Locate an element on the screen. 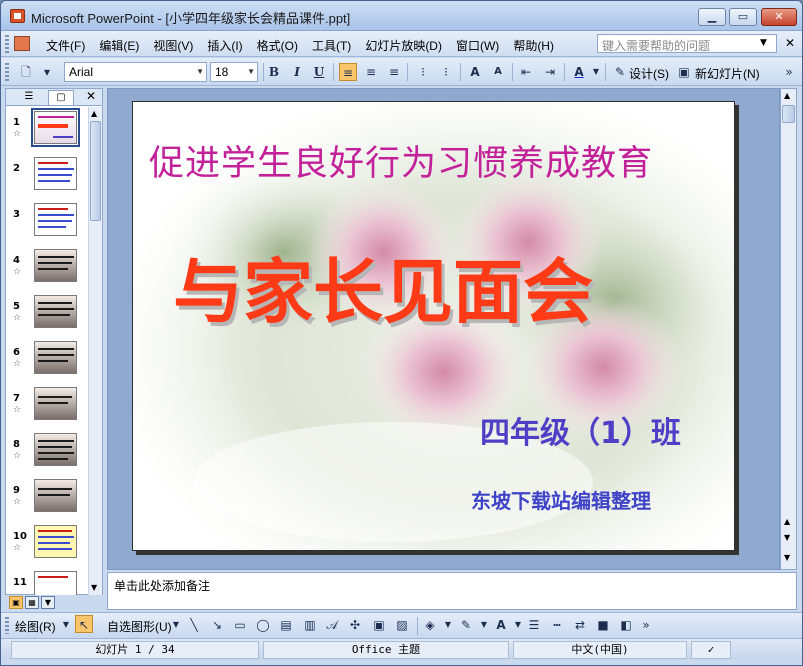  menu-window: 窗口(W) is located at coordinates (477, 45).